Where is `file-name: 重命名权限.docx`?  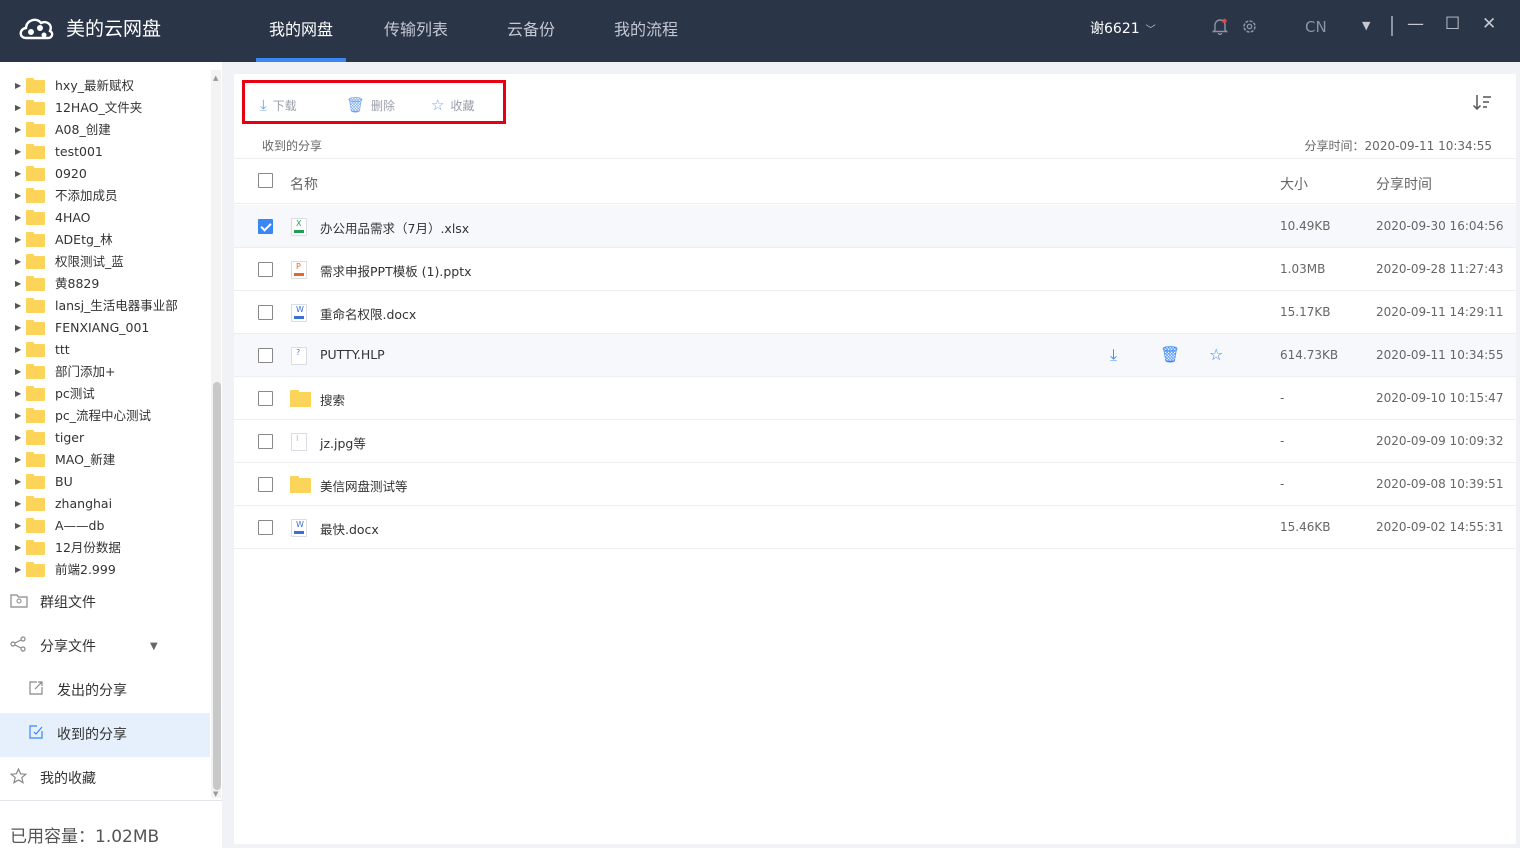
file-name: 重命名权限.docx is located at coordinates (368, 313).